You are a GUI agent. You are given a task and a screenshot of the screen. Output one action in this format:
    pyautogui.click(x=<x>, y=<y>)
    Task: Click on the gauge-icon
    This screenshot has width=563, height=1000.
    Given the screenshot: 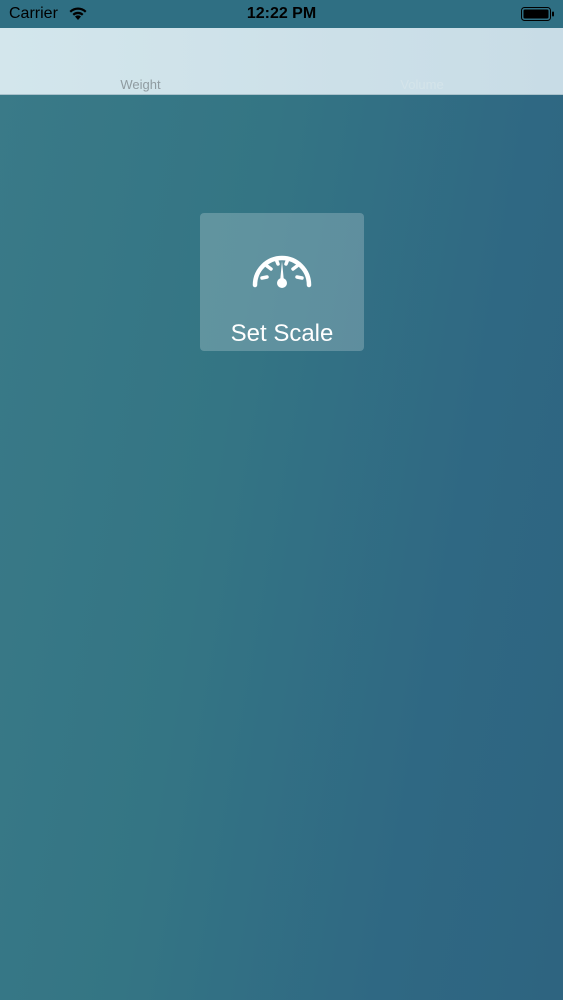 What is the action you would take?
    pyautogui.click(x=282, y=271)
    